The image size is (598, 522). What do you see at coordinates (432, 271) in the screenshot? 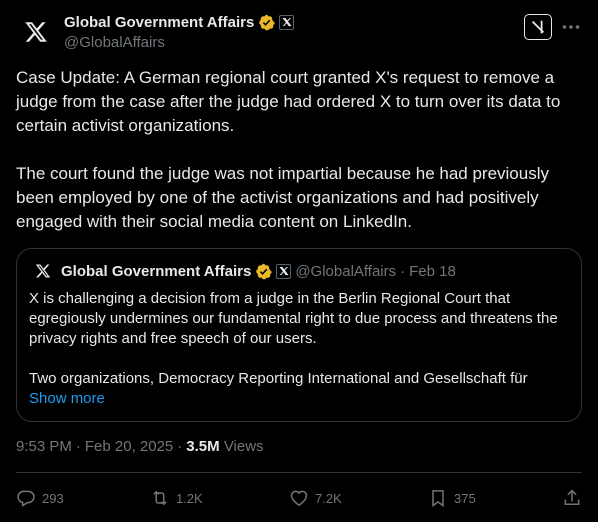
I see `quoted-date: Feb 18` at bounding box center [432, 271].